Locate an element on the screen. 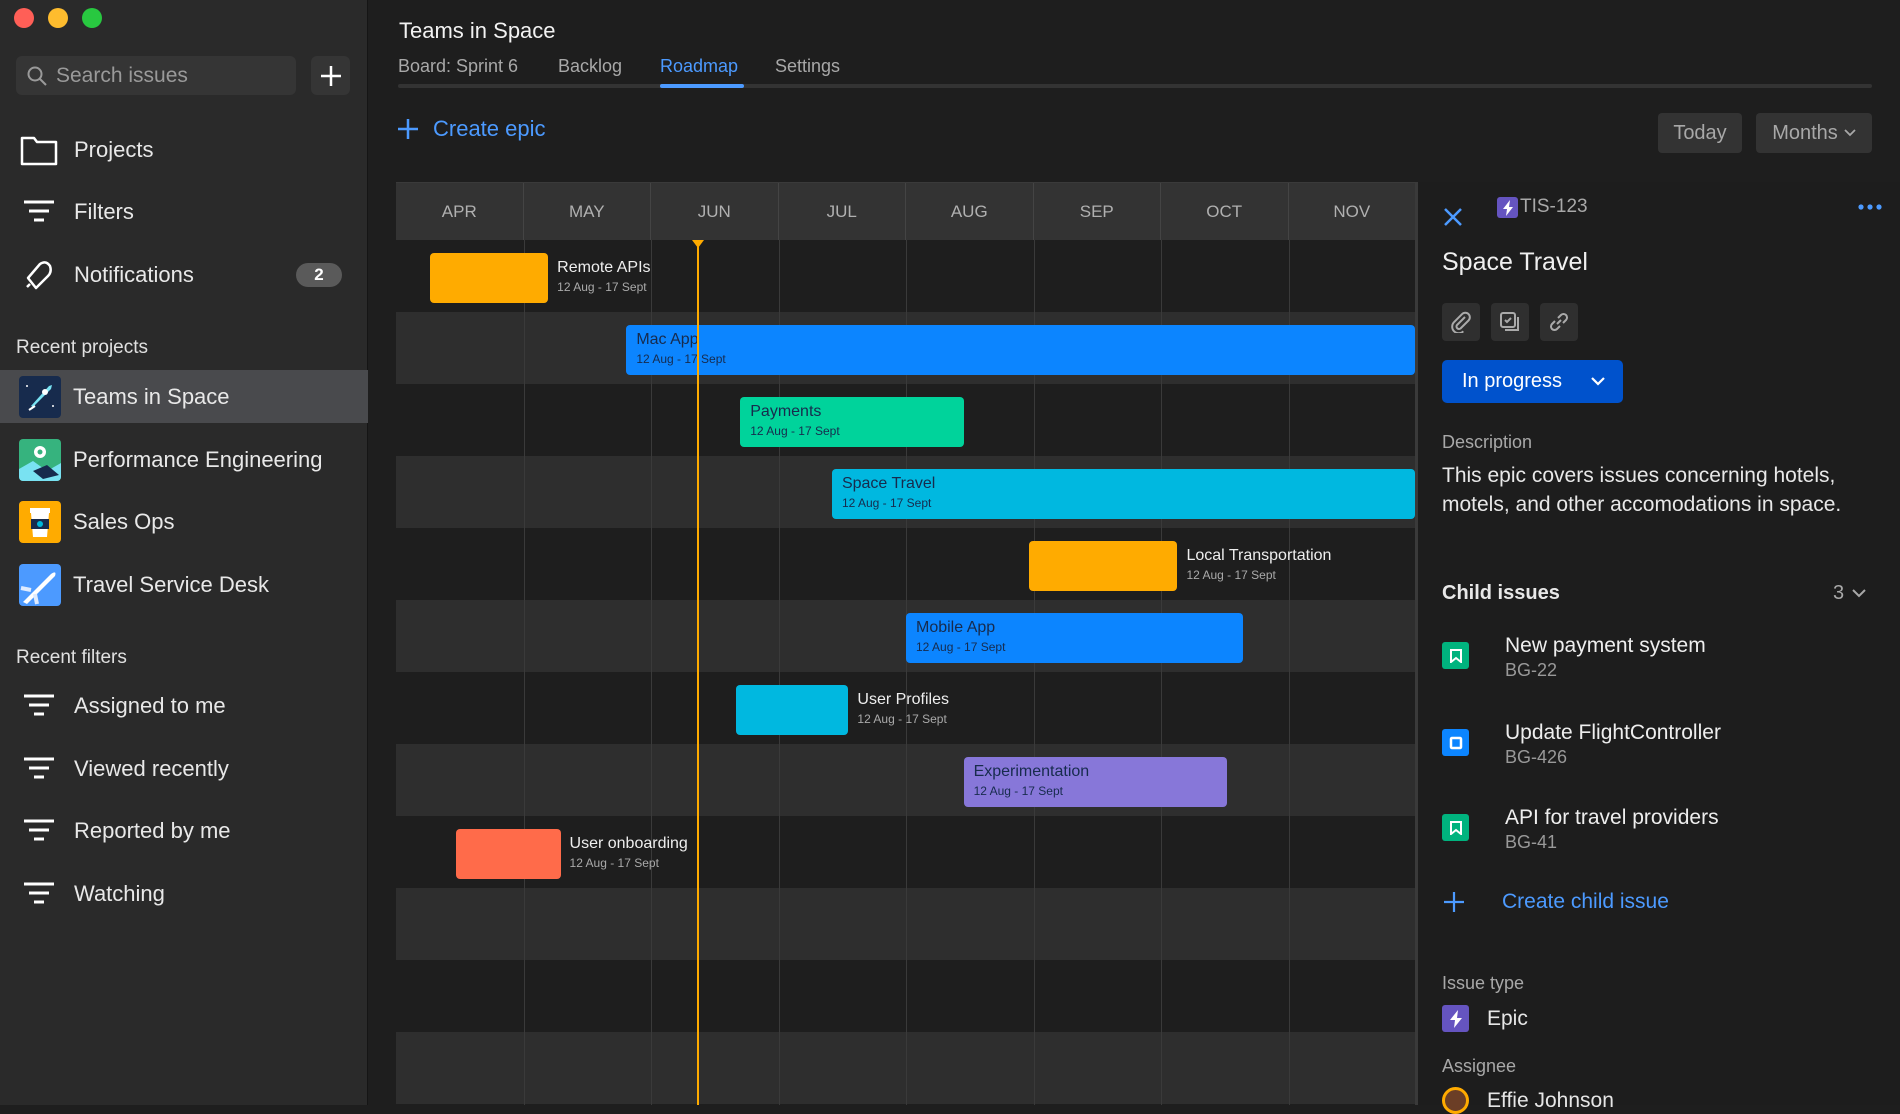  create-button is located at coordinates (330, 75).